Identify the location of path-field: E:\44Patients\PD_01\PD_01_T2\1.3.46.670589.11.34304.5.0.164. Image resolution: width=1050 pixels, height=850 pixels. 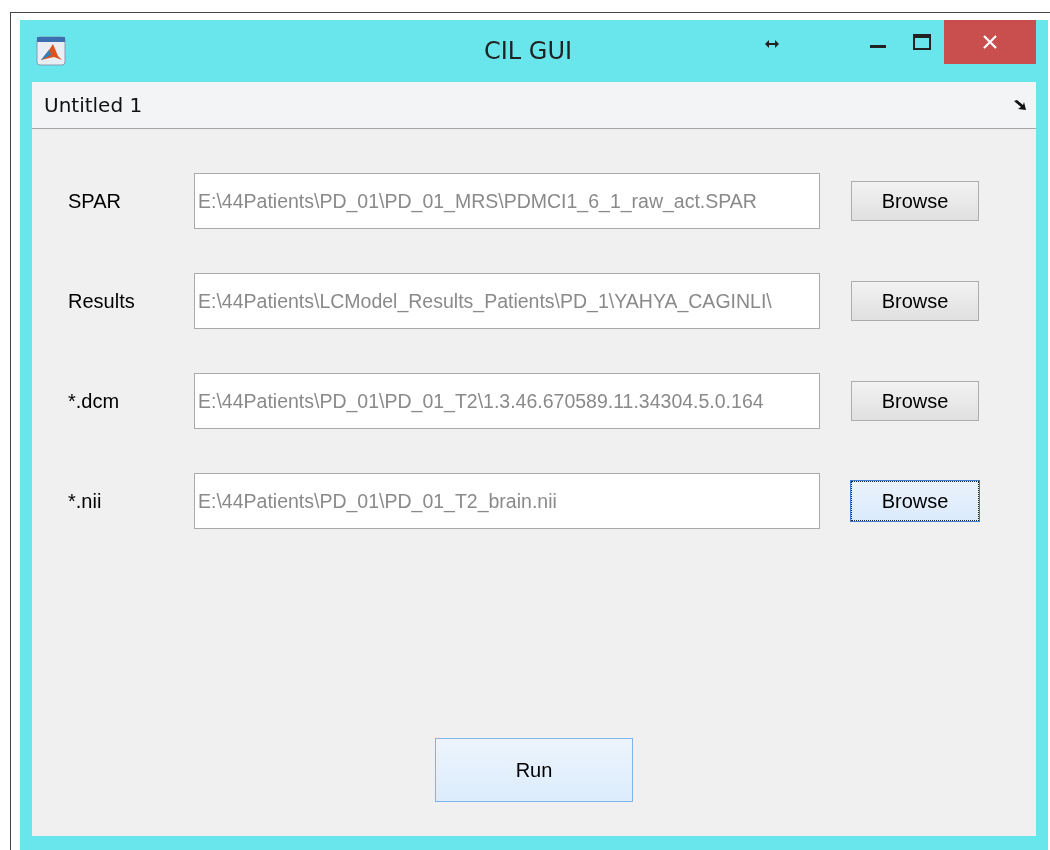
(507, 401).